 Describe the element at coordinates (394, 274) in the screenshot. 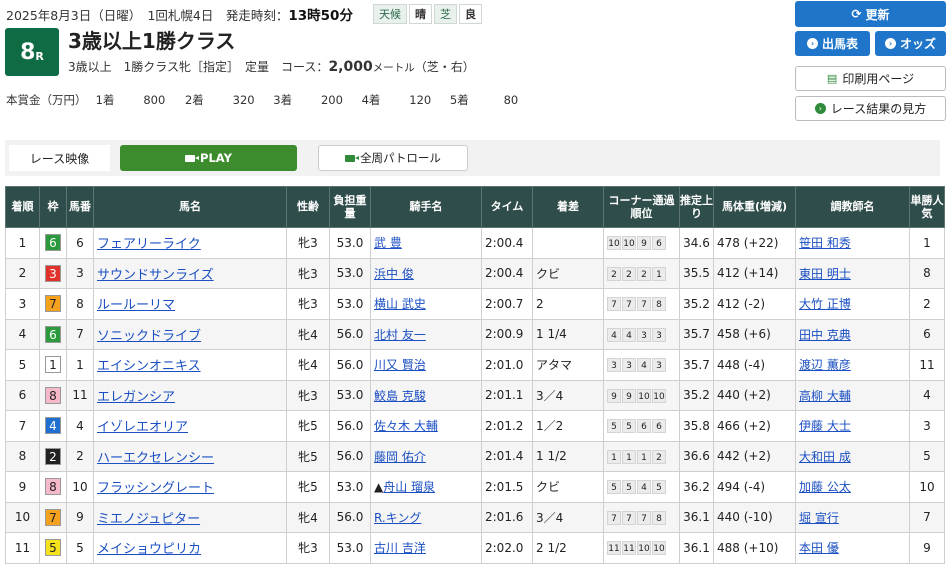

I see `jockey-link: 浜中 俊` at that location.